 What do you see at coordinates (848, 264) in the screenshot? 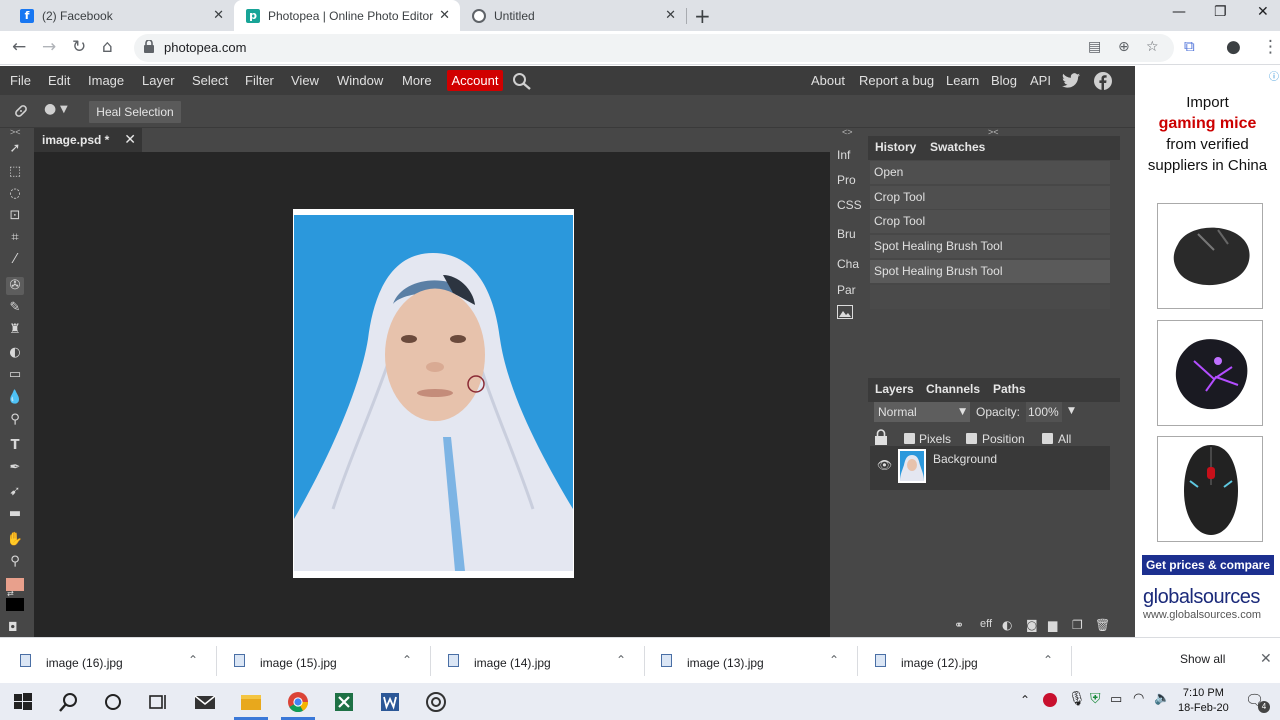
I see `panel-character: Cha` at bounding box center [848, 264].